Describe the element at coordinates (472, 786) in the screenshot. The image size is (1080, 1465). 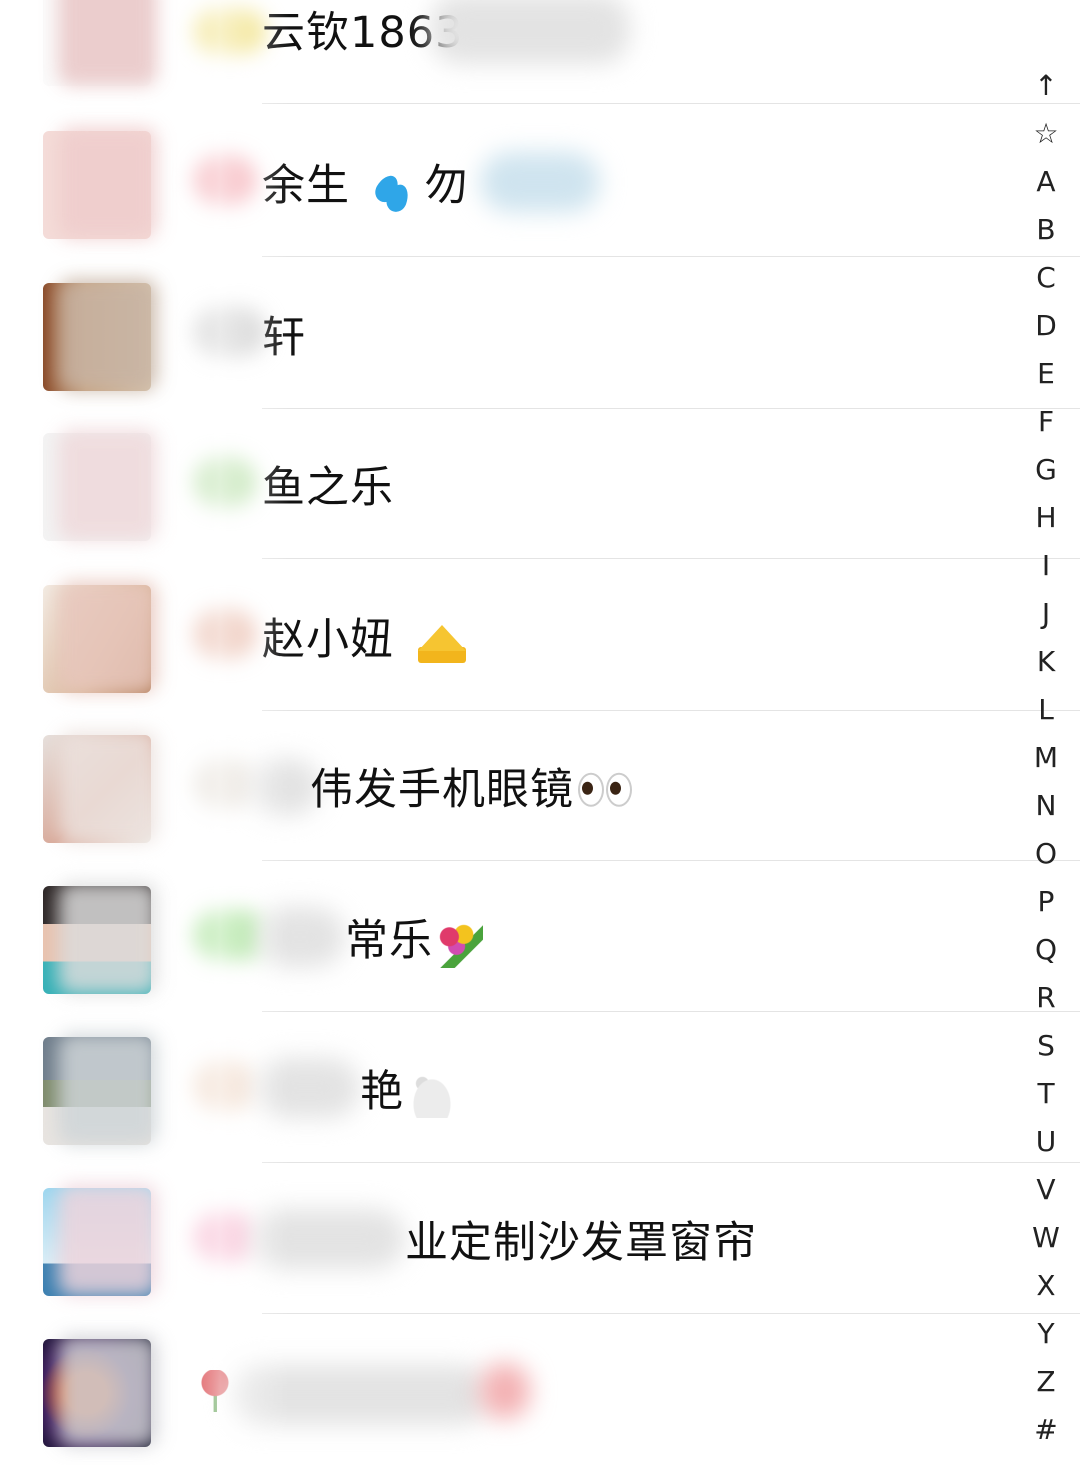
I see `contact-name: 伟发手机眼镜` at that location.